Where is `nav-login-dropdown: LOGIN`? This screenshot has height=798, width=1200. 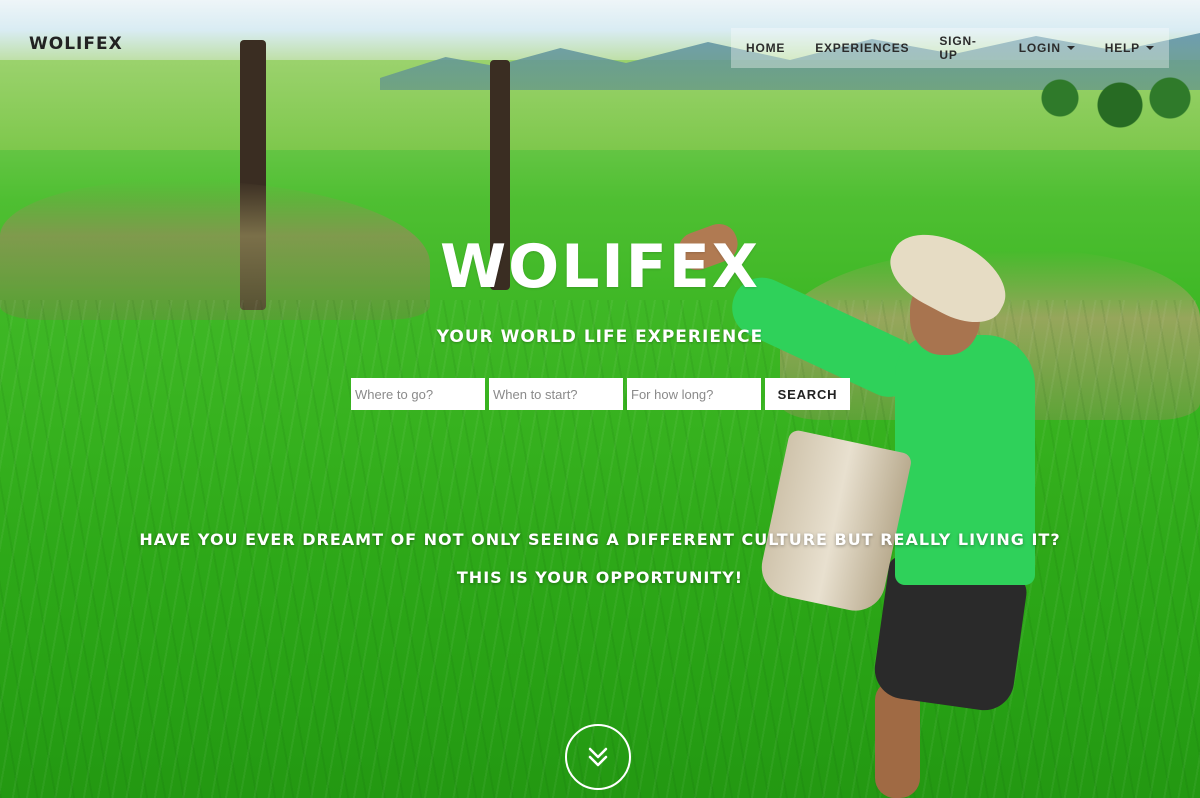
nav-login-dropdown: LOGIN is located at coordinates (1047, 48).